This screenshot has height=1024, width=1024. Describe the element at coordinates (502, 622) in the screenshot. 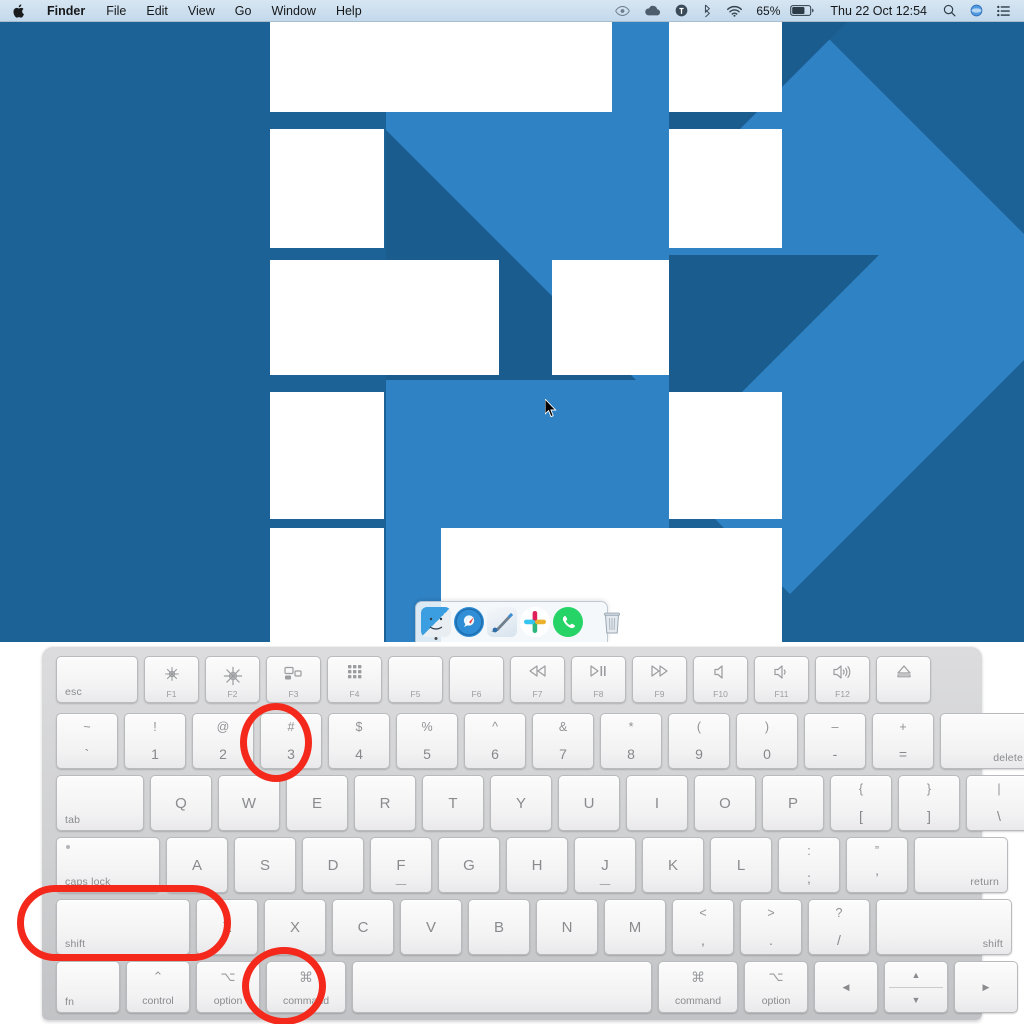

I see `dock-item-preview` at that location.